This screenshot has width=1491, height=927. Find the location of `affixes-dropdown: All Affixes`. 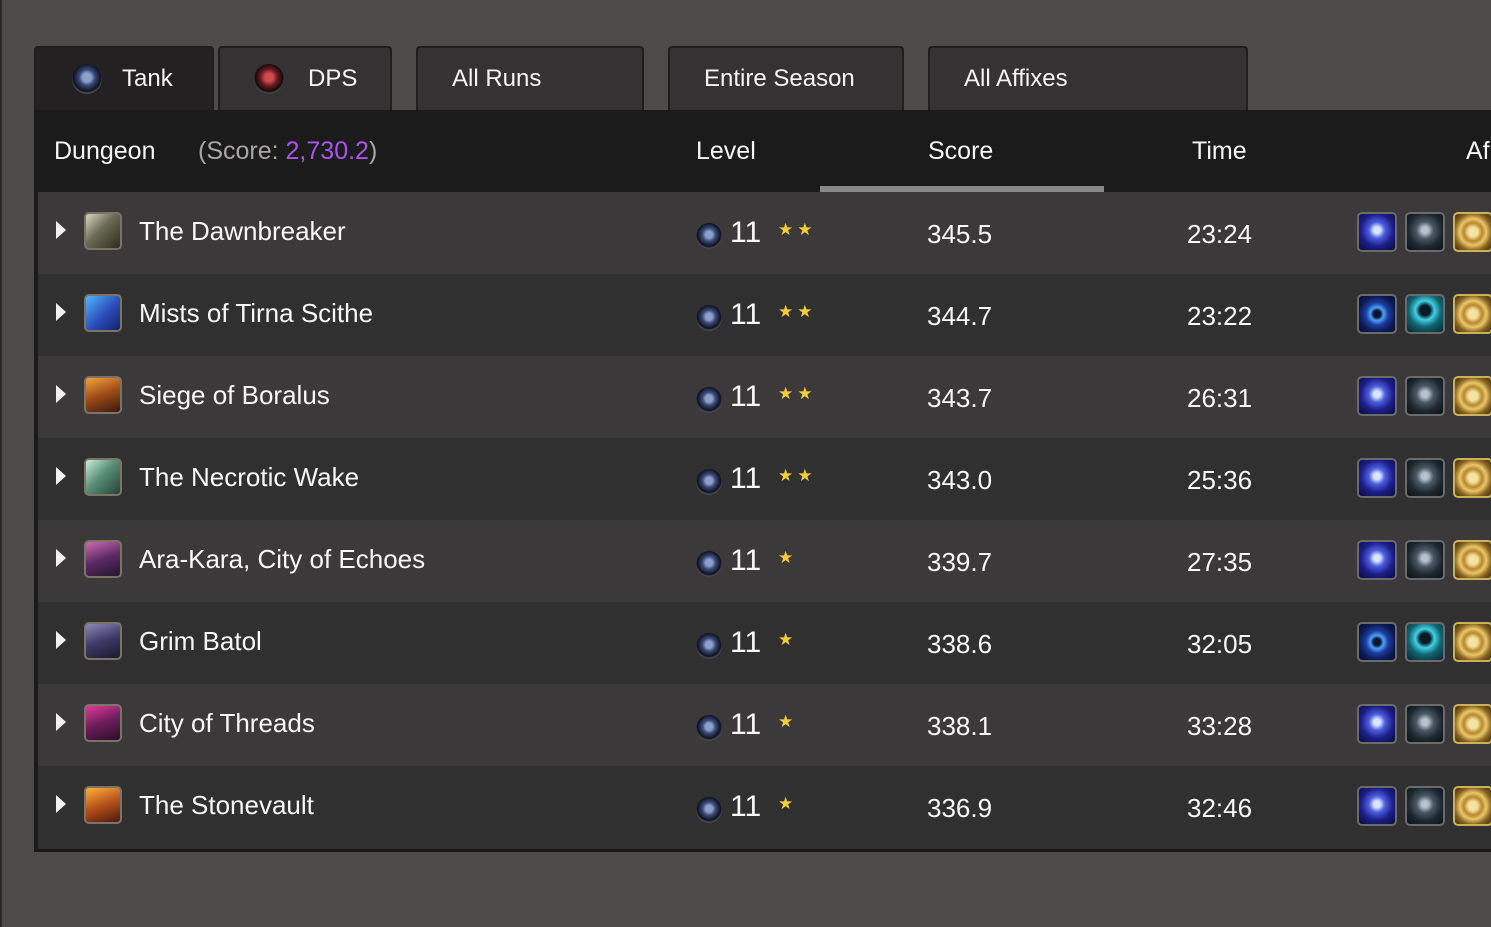

affixes-dropdown: All Affixes is located at coordinates (1088, 78).